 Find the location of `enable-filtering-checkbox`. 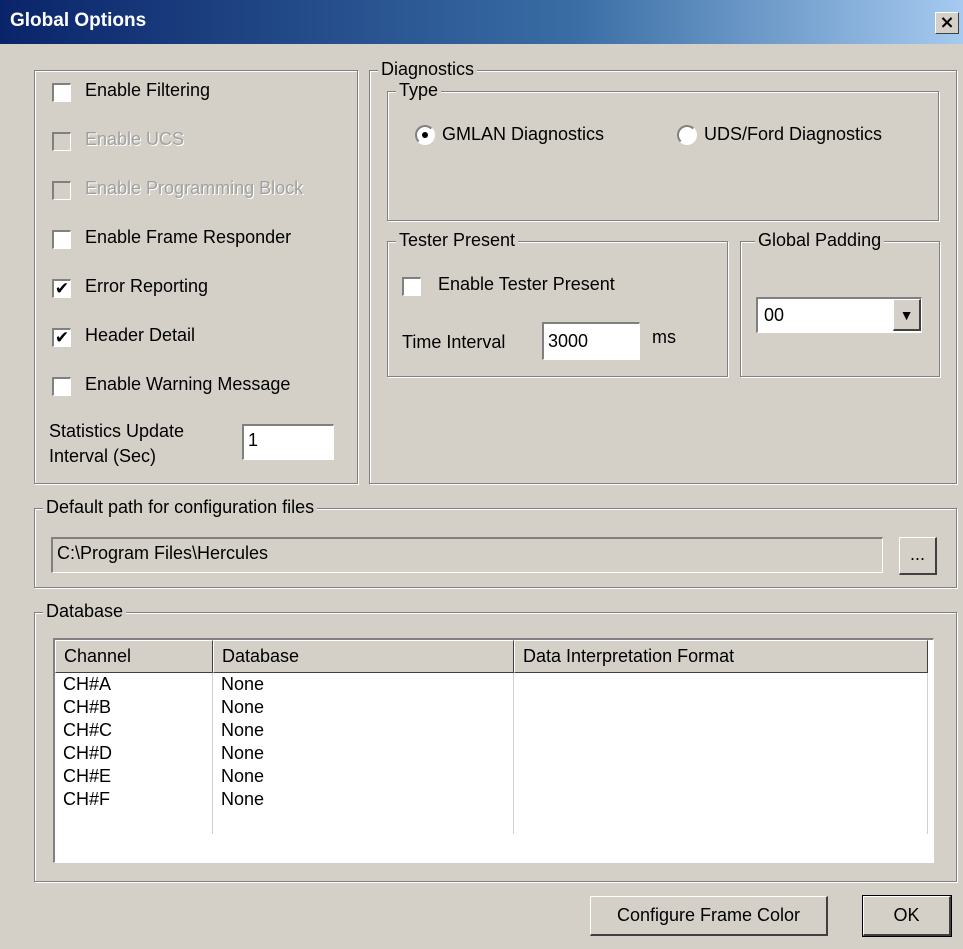

enable-filtering-checkbox is located at coordinates (61, 92).